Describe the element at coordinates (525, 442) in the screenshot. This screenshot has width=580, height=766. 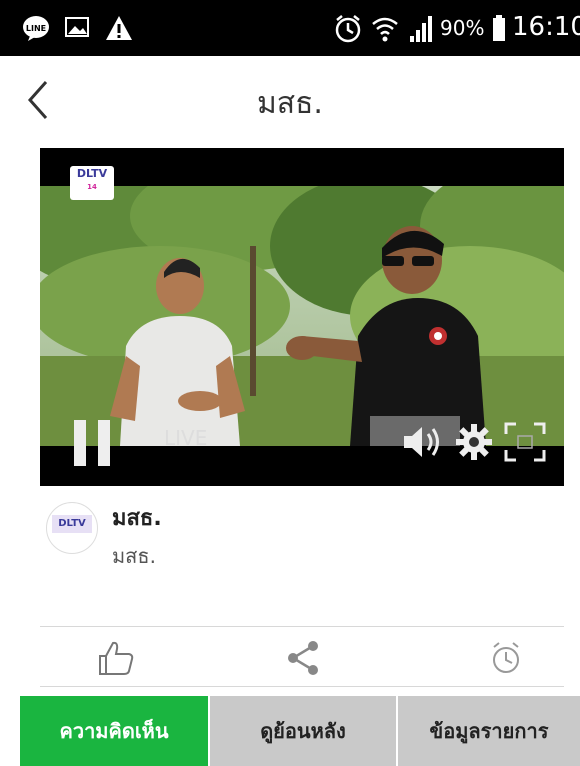
I see `fullscreen-icon` at that location.